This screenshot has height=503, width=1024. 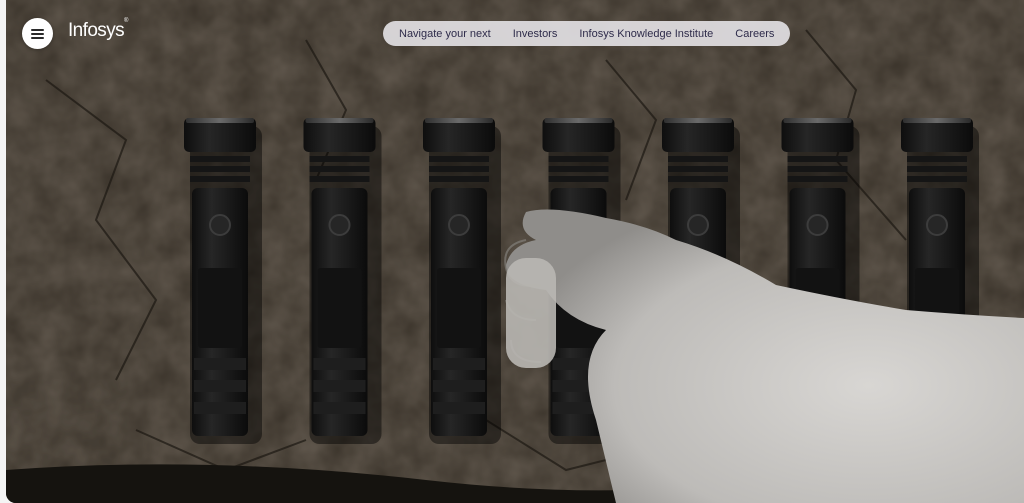 I want to click on nav-infosys-knowledge-institute: Infosys Knowledge Institute, so click(x=646, y=34).